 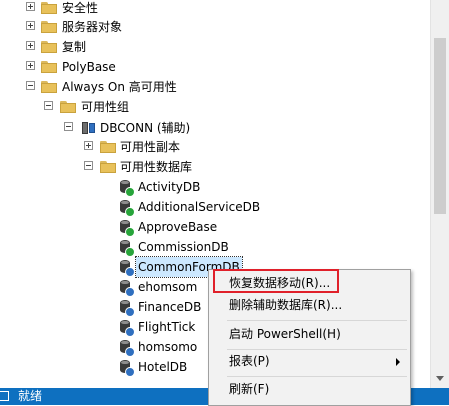 I want to click on menu-item-start-powershell: 启动 PowerShell(H), so click(x=309, y=334).